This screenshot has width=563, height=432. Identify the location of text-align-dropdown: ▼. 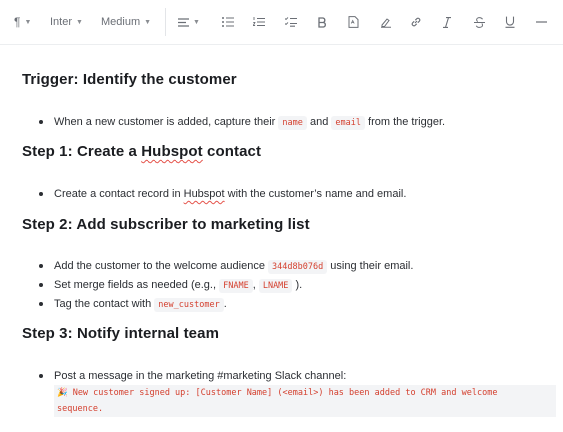
(189, 22).